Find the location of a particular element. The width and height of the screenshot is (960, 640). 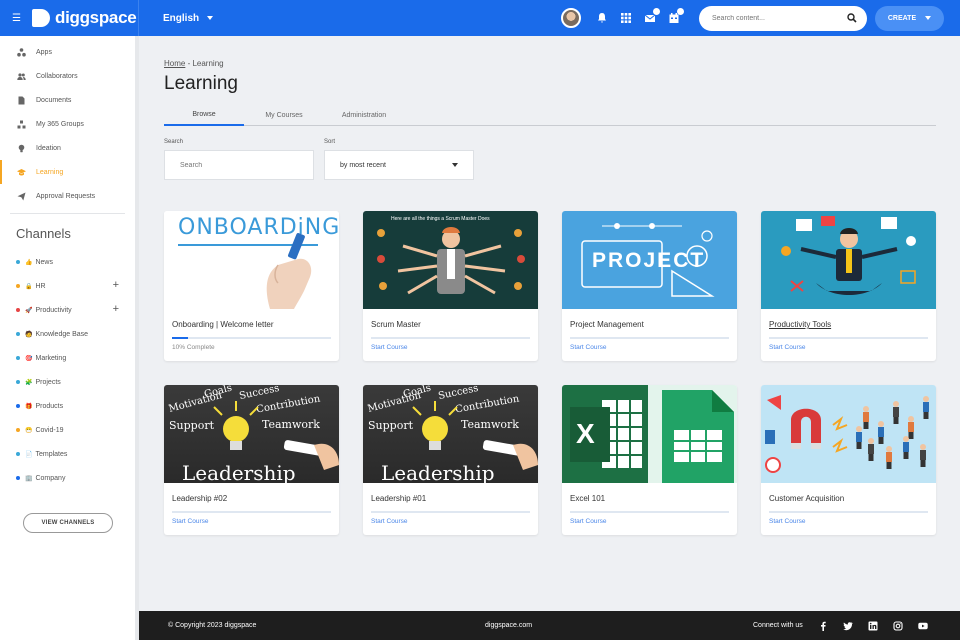

groups-icon is located at coordinates (21, 124).